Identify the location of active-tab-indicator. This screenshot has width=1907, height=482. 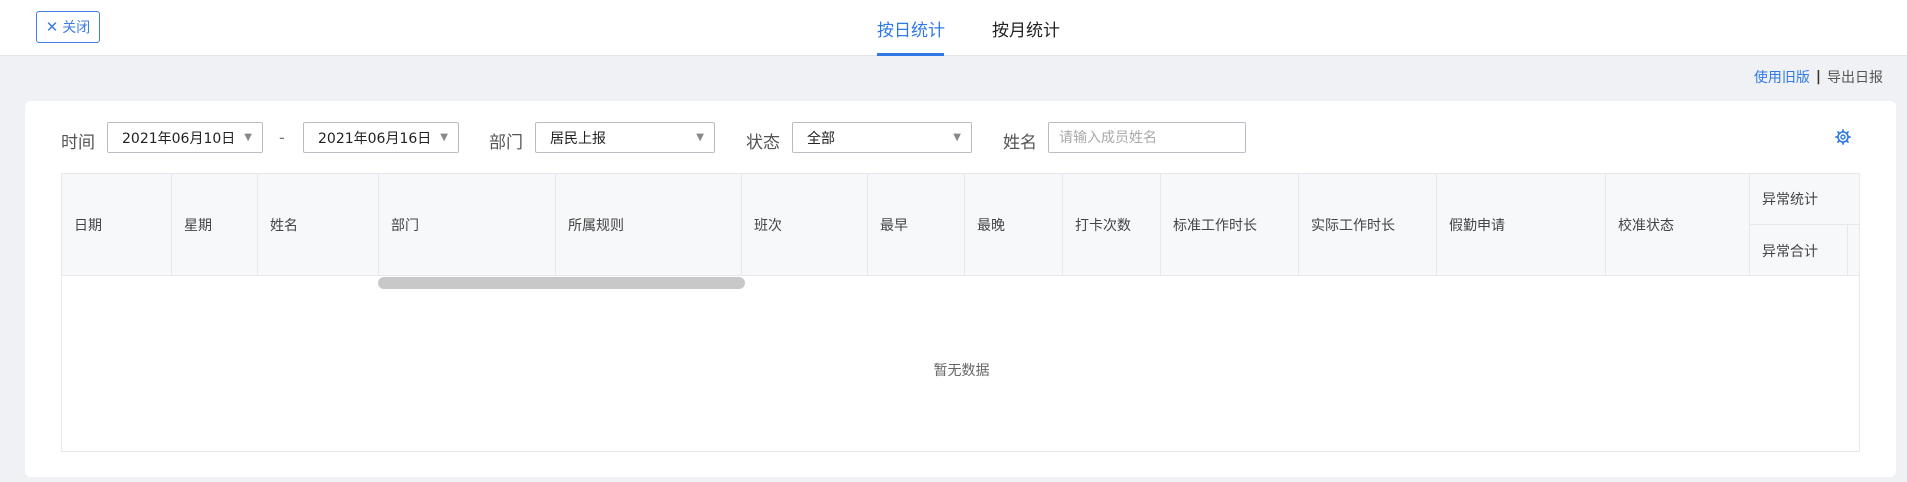
(910, 54).